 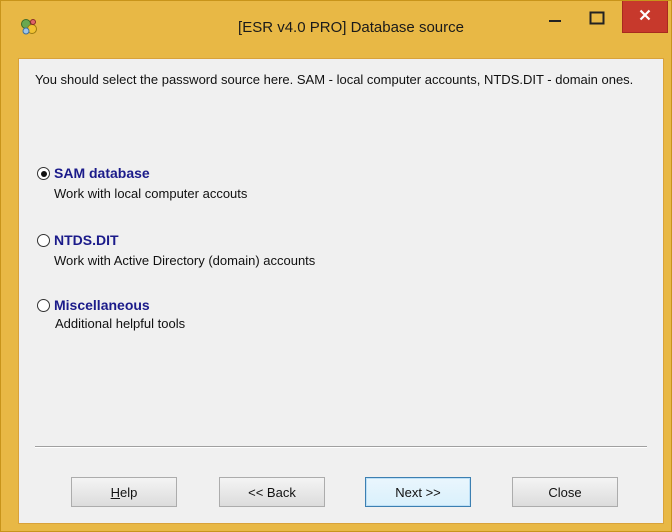 What do you see at coordinates (120, 323) in the screenshot?
I see `option-desc-misc: Additional helpful tools` at bounding box center [120, 323].